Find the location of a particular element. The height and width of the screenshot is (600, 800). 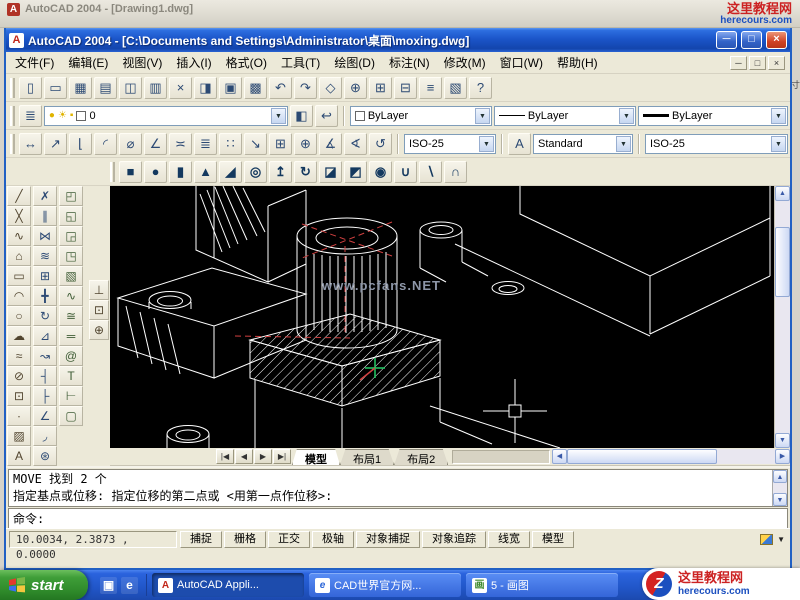

rectangle-button: ▭ is located at coordinates (19, 276).